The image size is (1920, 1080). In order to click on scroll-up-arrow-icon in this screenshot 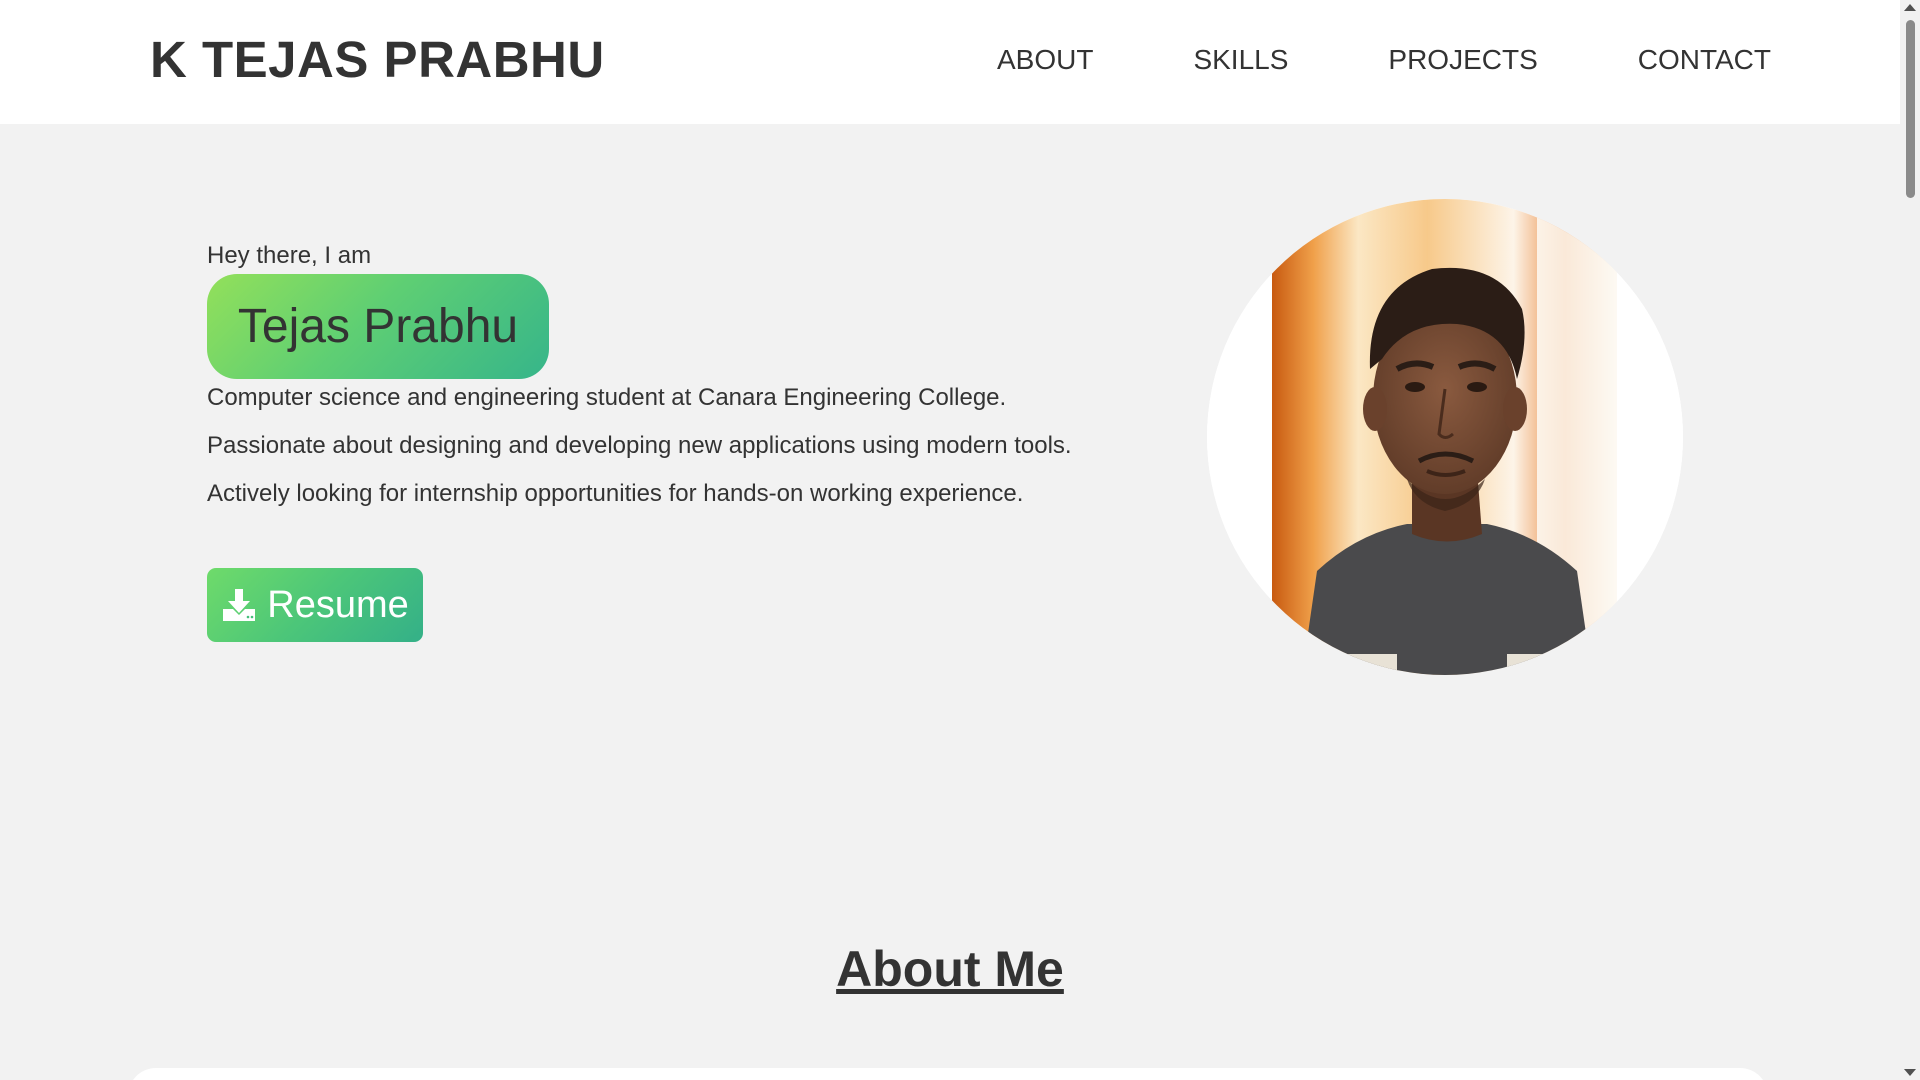, I will do `click(1910, 7)`.